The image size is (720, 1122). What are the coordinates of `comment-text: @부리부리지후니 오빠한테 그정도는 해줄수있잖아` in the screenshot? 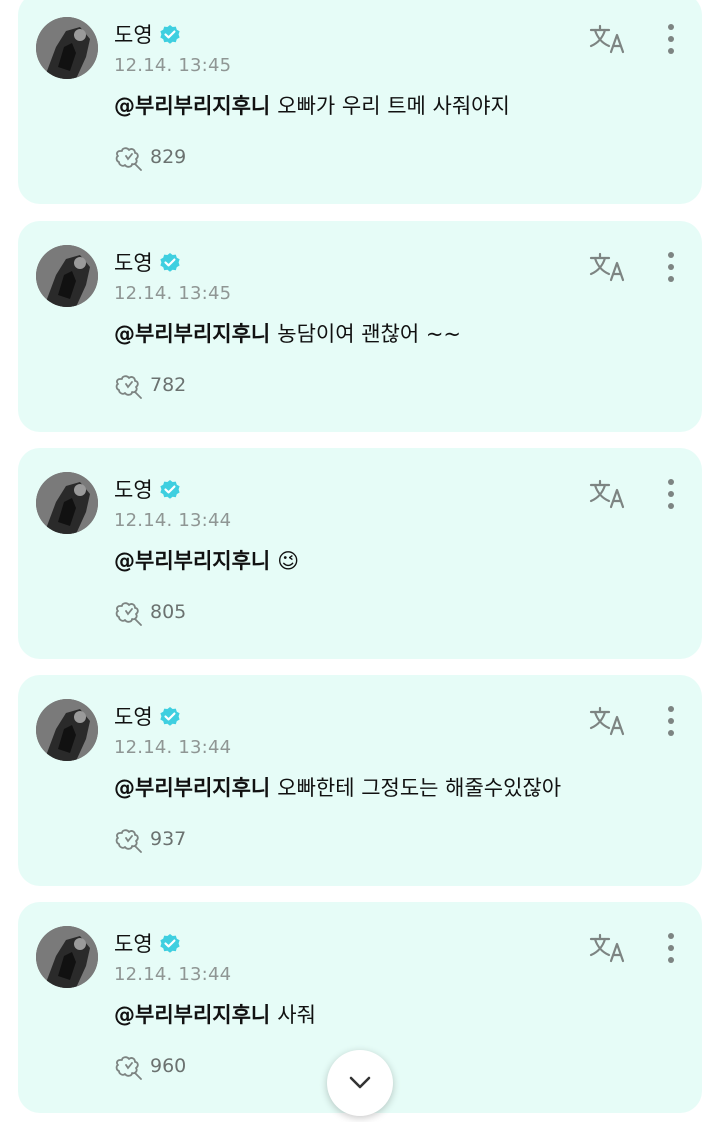 It's located at (337, 788).